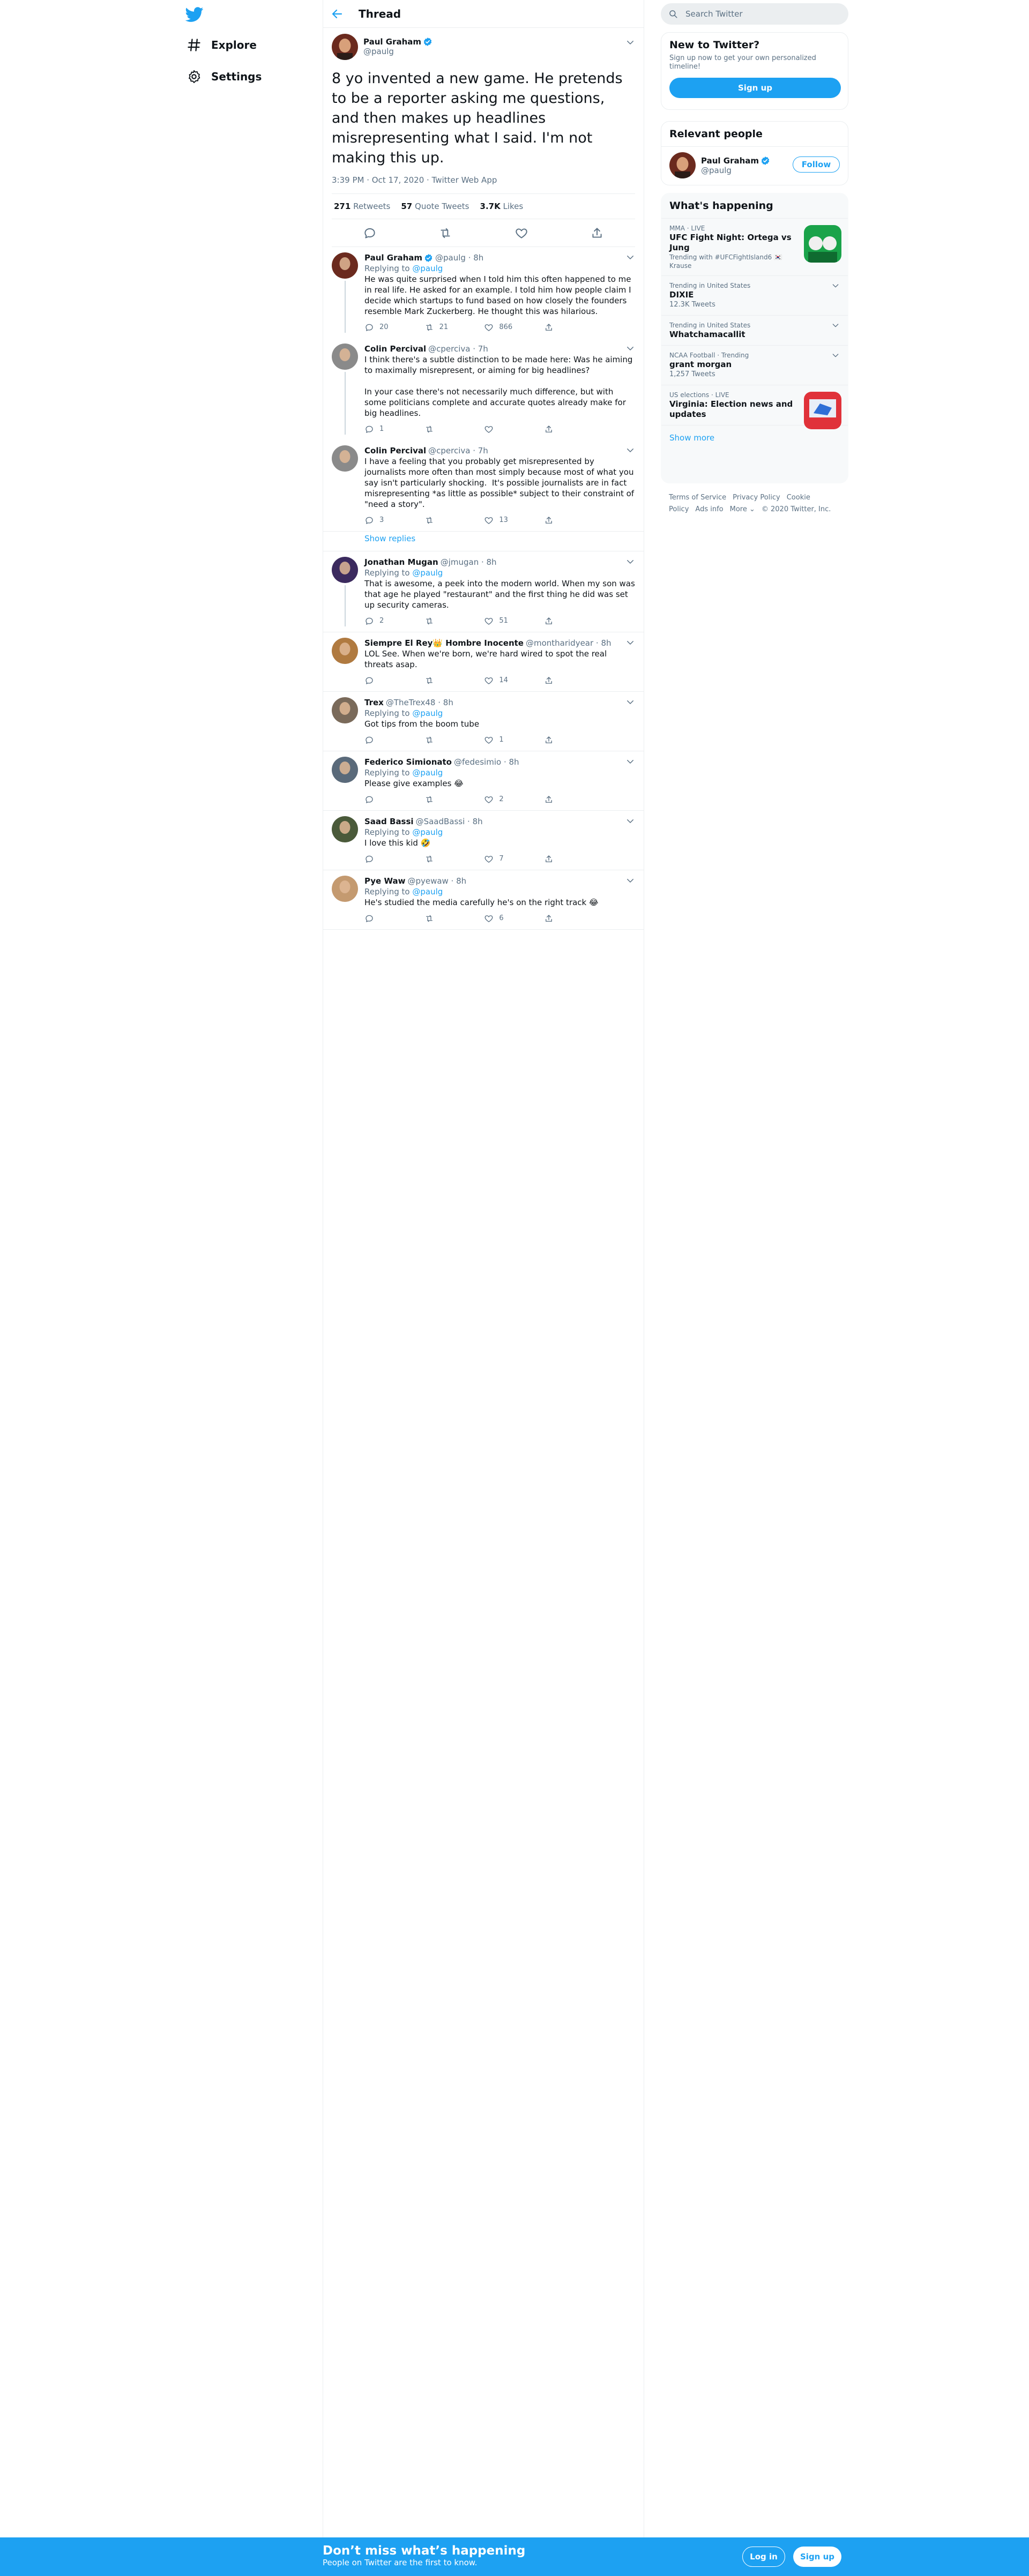 The width and height of the screenshot is (1029, 2576). I want to click on relevant-person: Paul Graham @paulg Follow, so click(754, 166).